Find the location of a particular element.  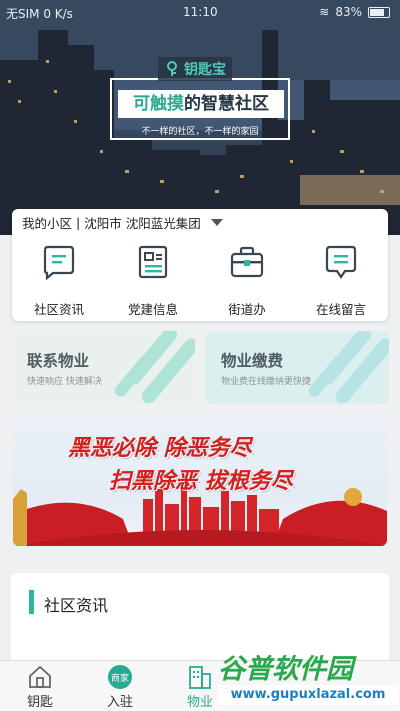

status-right: ≋ 83% is located at coordinates (354, 12).